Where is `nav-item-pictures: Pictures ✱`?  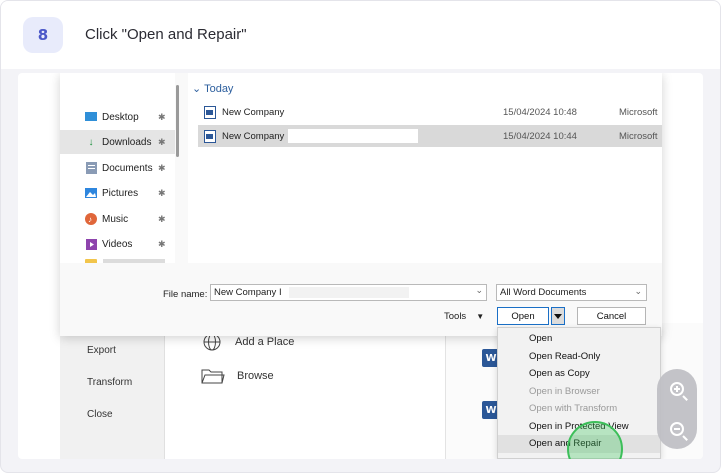
nav-item-pictures: Pictures ✱ is located at coordinates (117, 193).